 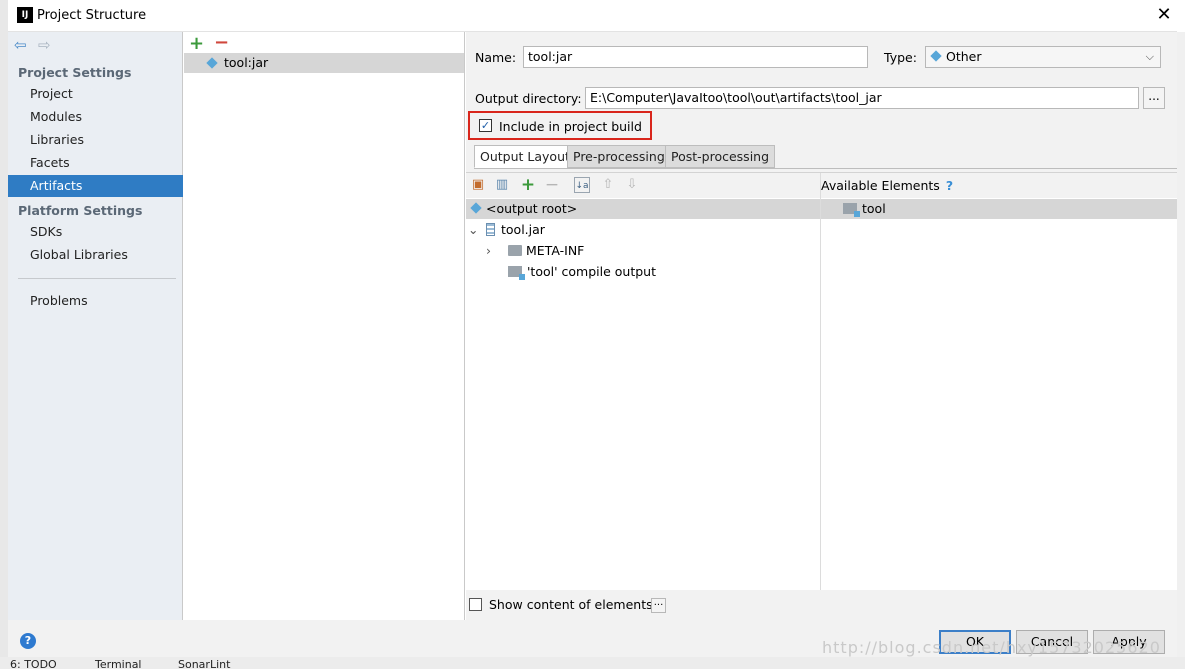 I want to click on move-down-icon: ⇩, so click(x=632, y=185).